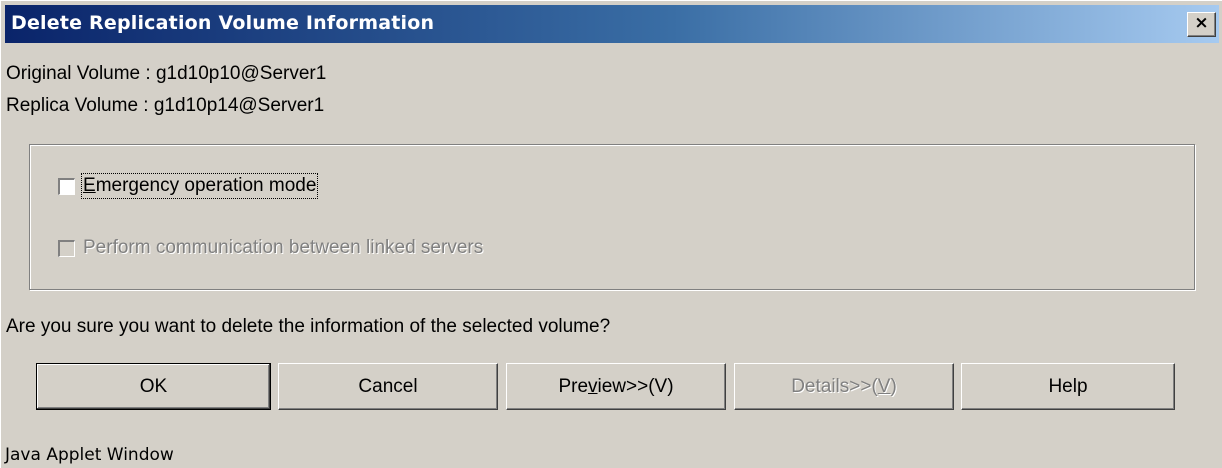 This screenshot has height=468, width=1222. What do you see at coordinates (166, 73) in the screenshot?
I see `original-volume-label: Original Volume : g1d10p10@Server1` at bounding box center [166, 73].